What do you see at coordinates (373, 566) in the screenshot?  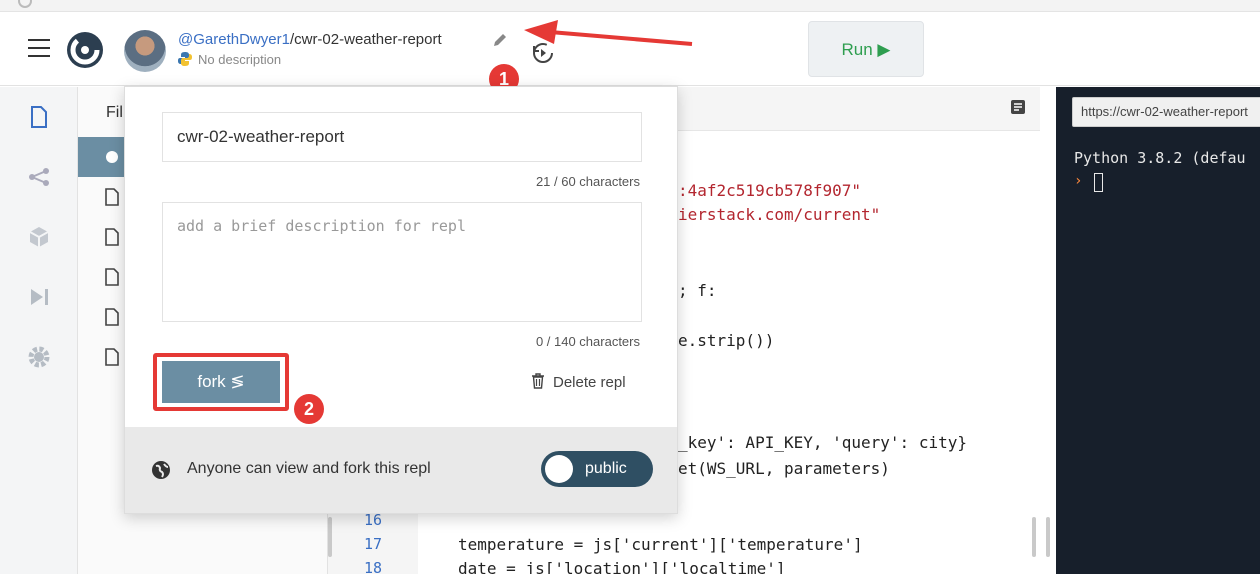 I see `line-number: 18` at bounding box center [373, 566].